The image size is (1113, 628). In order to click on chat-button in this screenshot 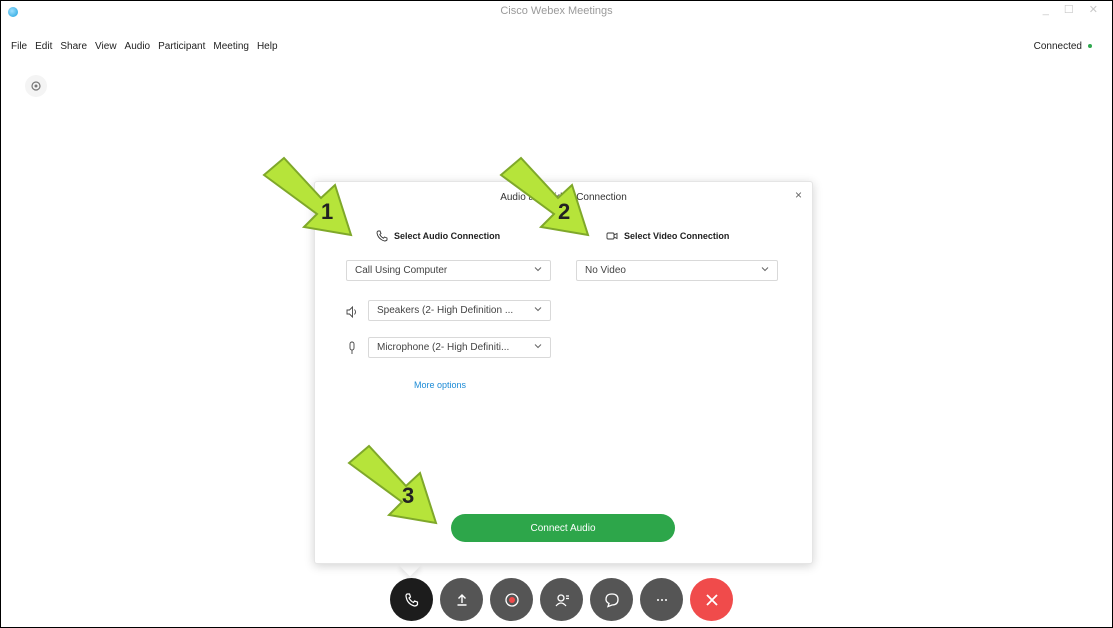, I will do `click(611, 599)`.